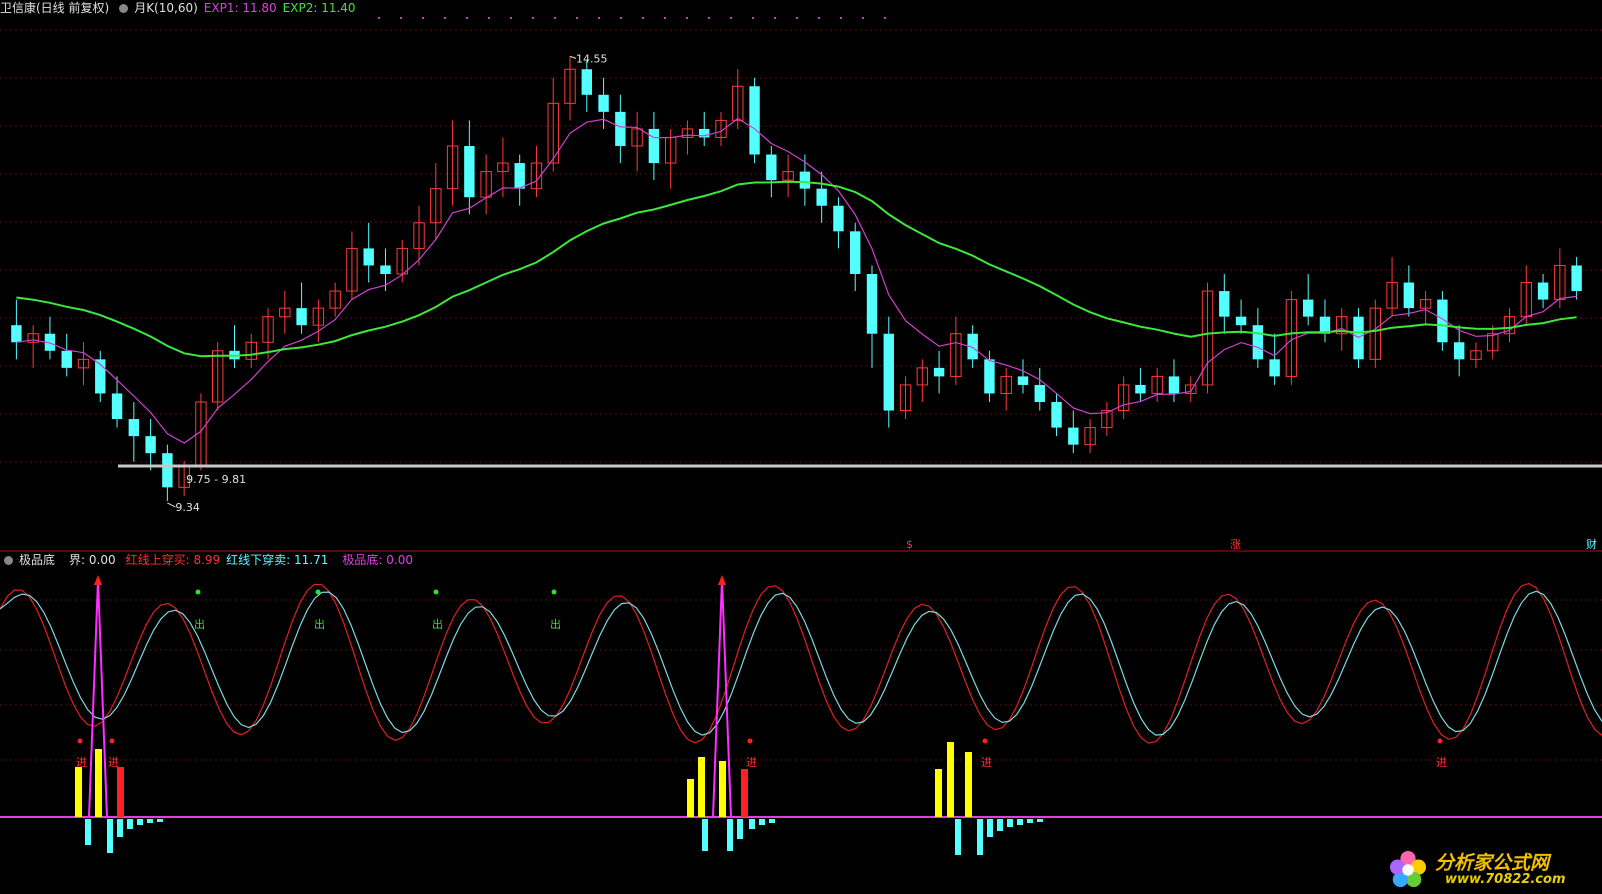  What do you see at coordinates (377, 560) in the screenshot?
I see `jipindi-label: 极品底: 0.00` at bounding box center [377, 560].